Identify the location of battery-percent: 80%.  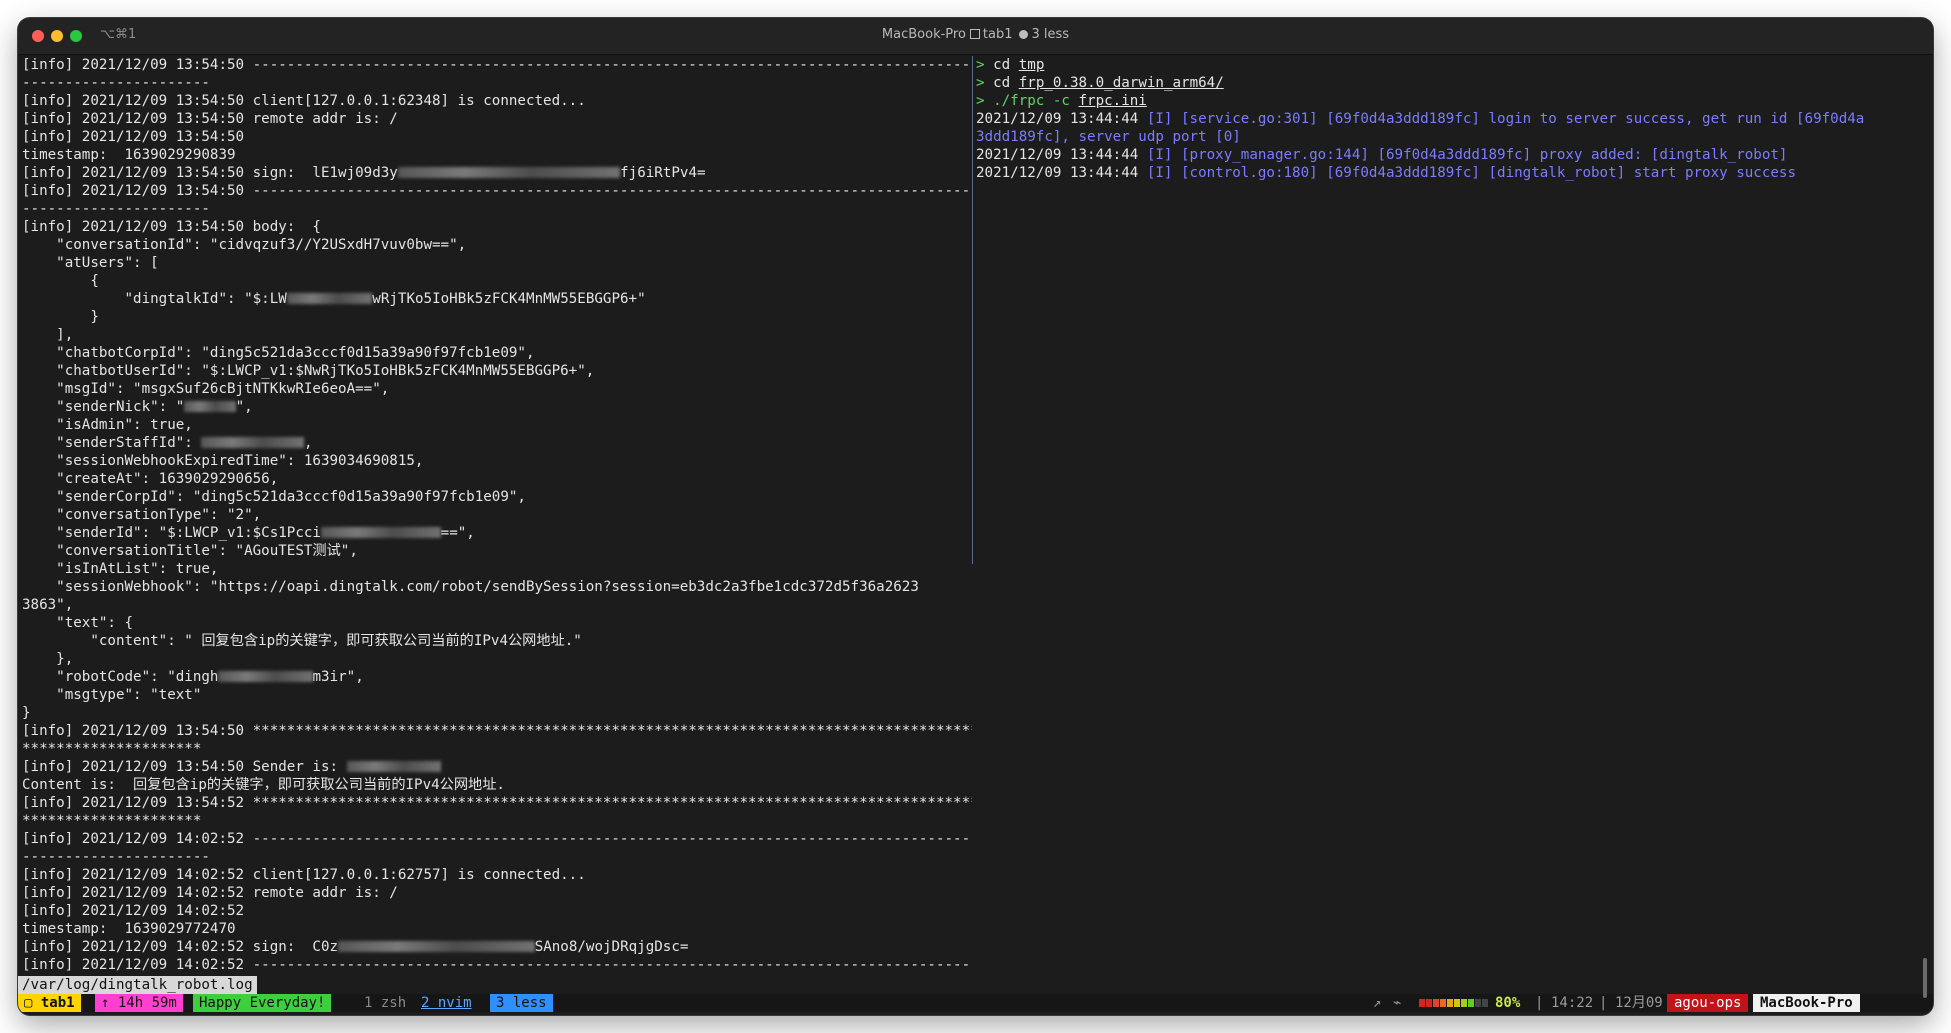
(1508, 1003).